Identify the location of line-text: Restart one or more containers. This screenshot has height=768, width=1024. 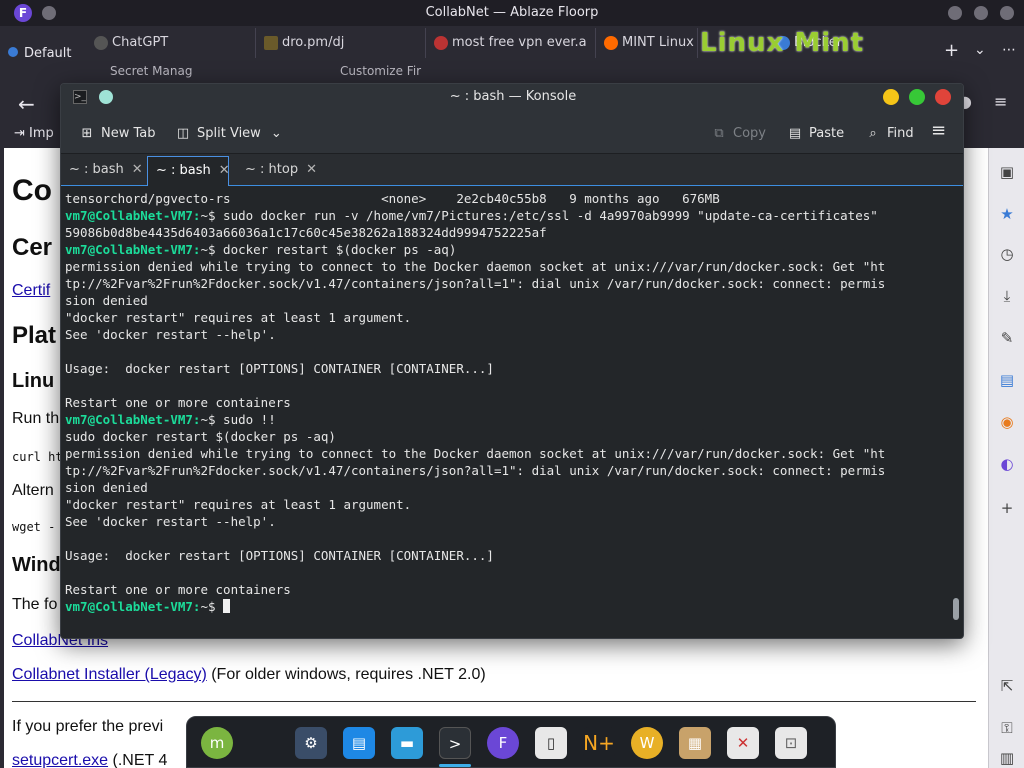
(178, 402).